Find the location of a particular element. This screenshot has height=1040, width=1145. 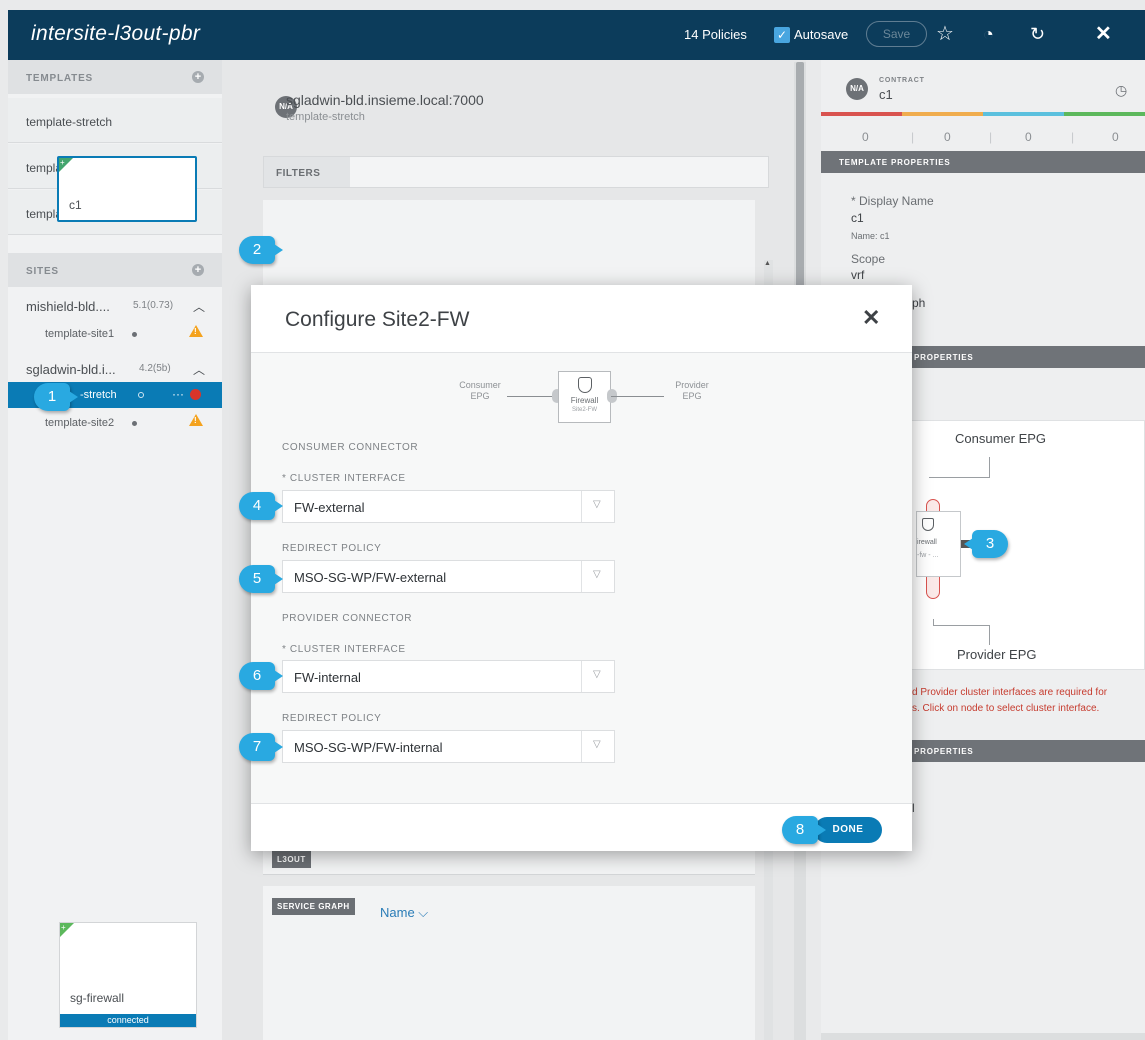

callout-marker: 7 is located at coordinates (261, 747).